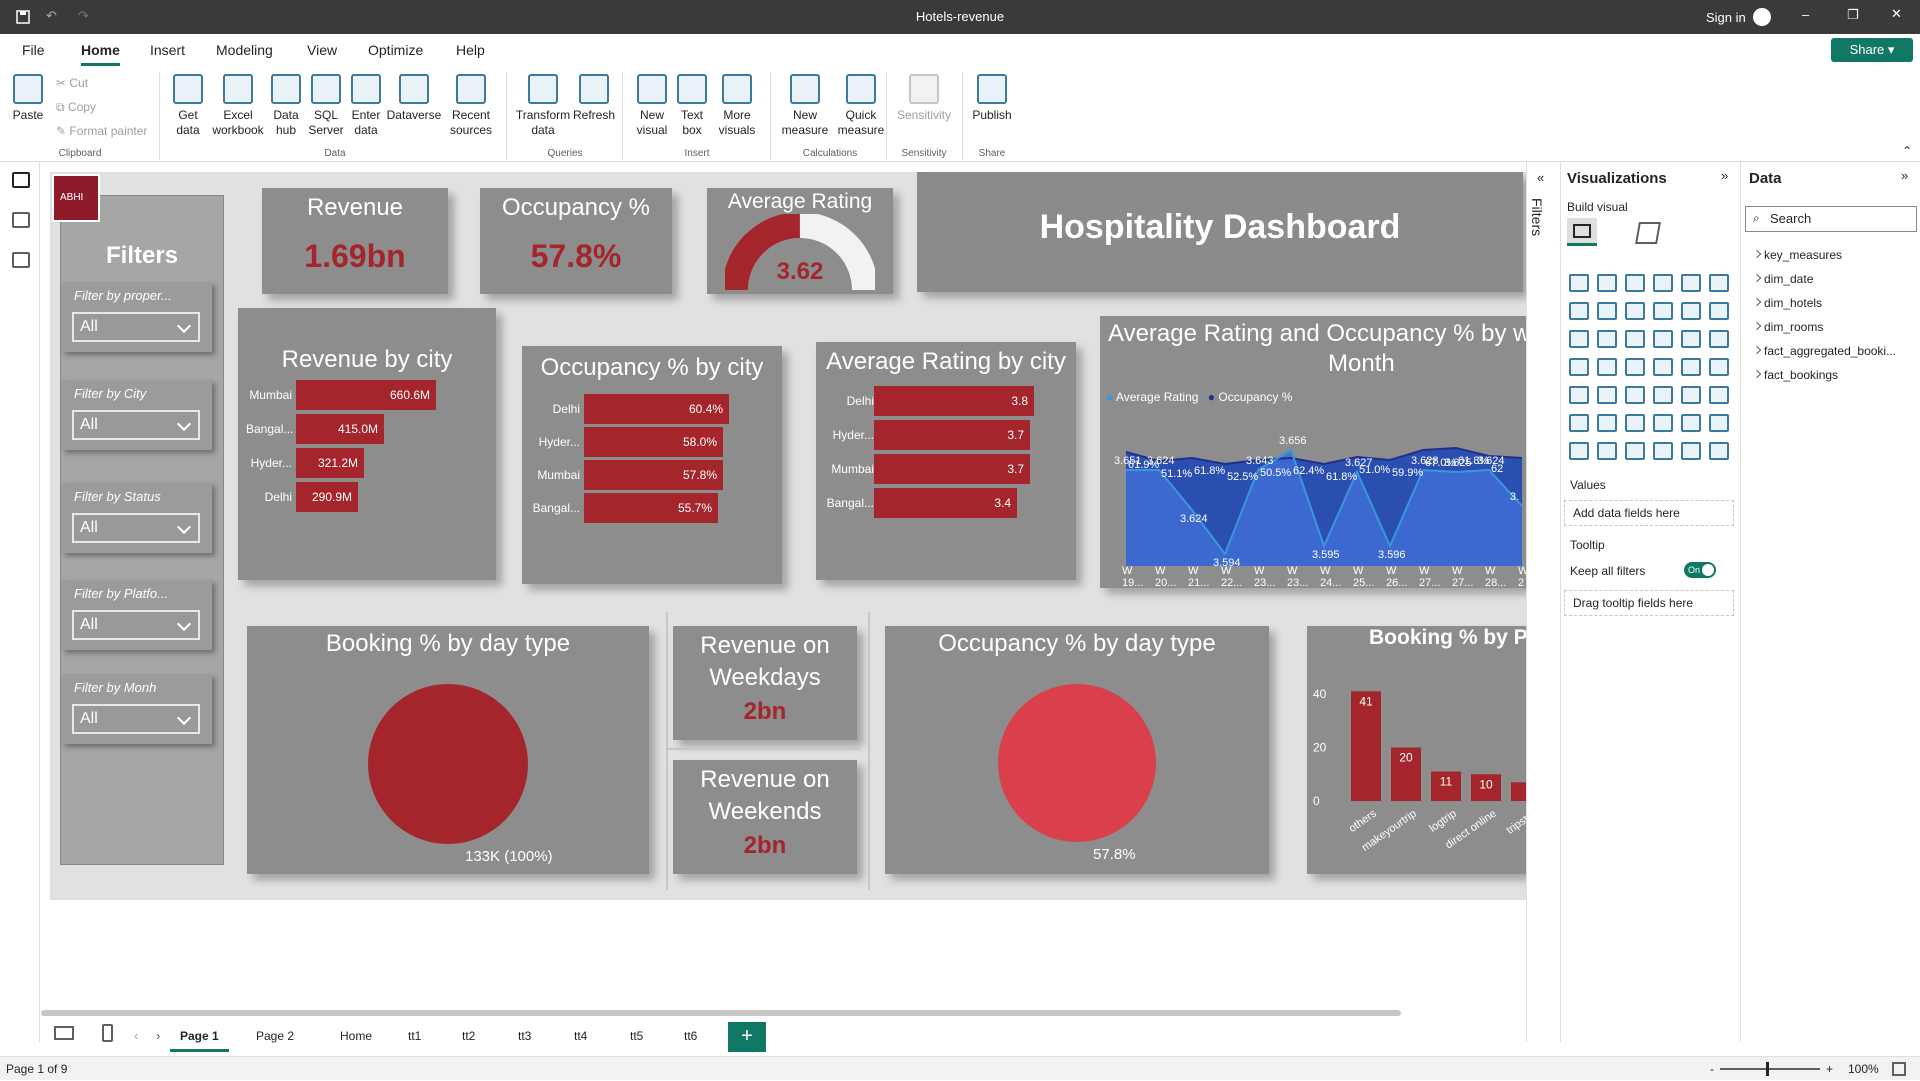  What do you see at coordinates (653, 442) in the screenshot?
I see `bar: 58.0%` at bounding box center [653, 442].